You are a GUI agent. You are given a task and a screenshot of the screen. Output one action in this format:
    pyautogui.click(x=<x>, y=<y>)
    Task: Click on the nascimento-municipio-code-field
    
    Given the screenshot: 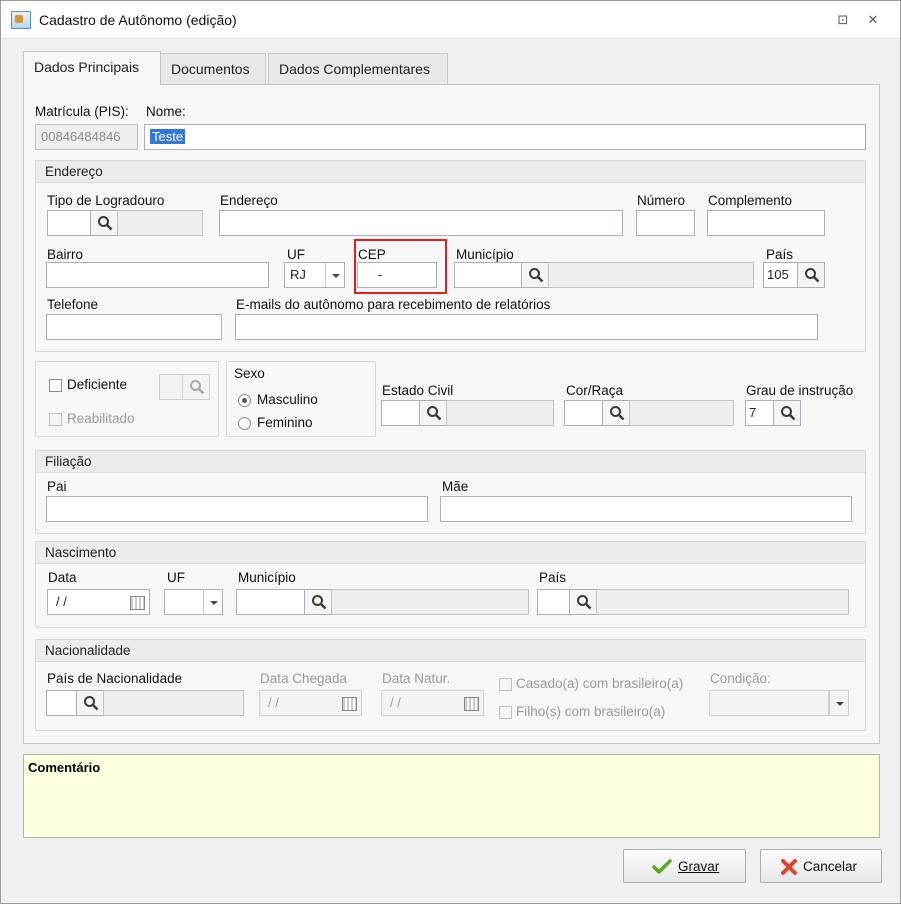 What is the action you would take?
    pyautogui.click(x=271, y=602)
    